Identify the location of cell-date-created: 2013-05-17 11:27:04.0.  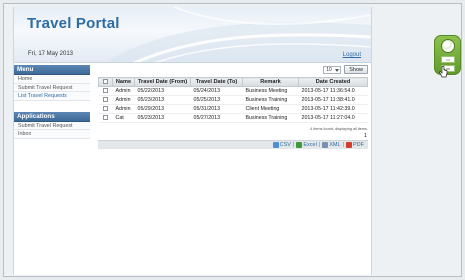
(333, 118).